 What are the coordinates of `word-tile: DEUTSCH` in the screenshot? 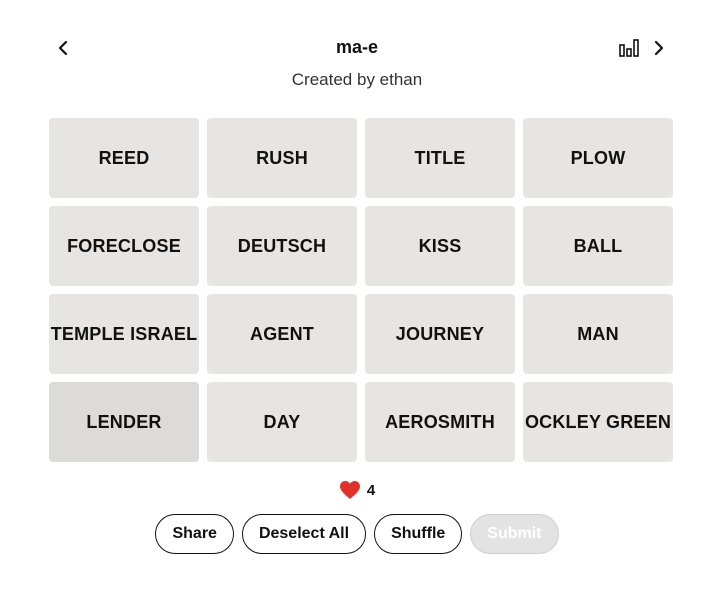 It's located at (282, 246).